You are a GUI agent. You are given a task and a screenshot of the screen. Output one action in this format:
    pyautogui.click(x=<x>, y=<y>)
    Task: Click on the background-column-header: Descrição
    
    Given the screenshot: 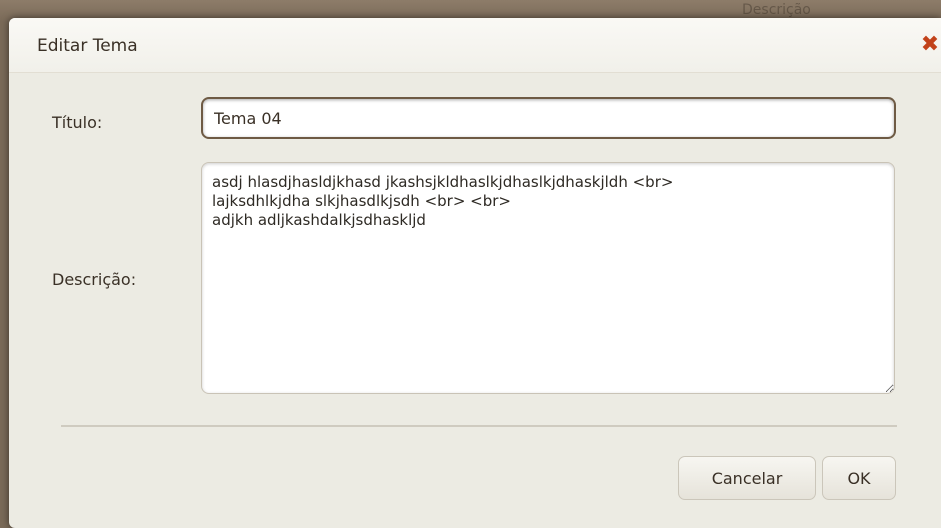 What is the action you would take?
    pyautogui.click(x=776, y=10)
    